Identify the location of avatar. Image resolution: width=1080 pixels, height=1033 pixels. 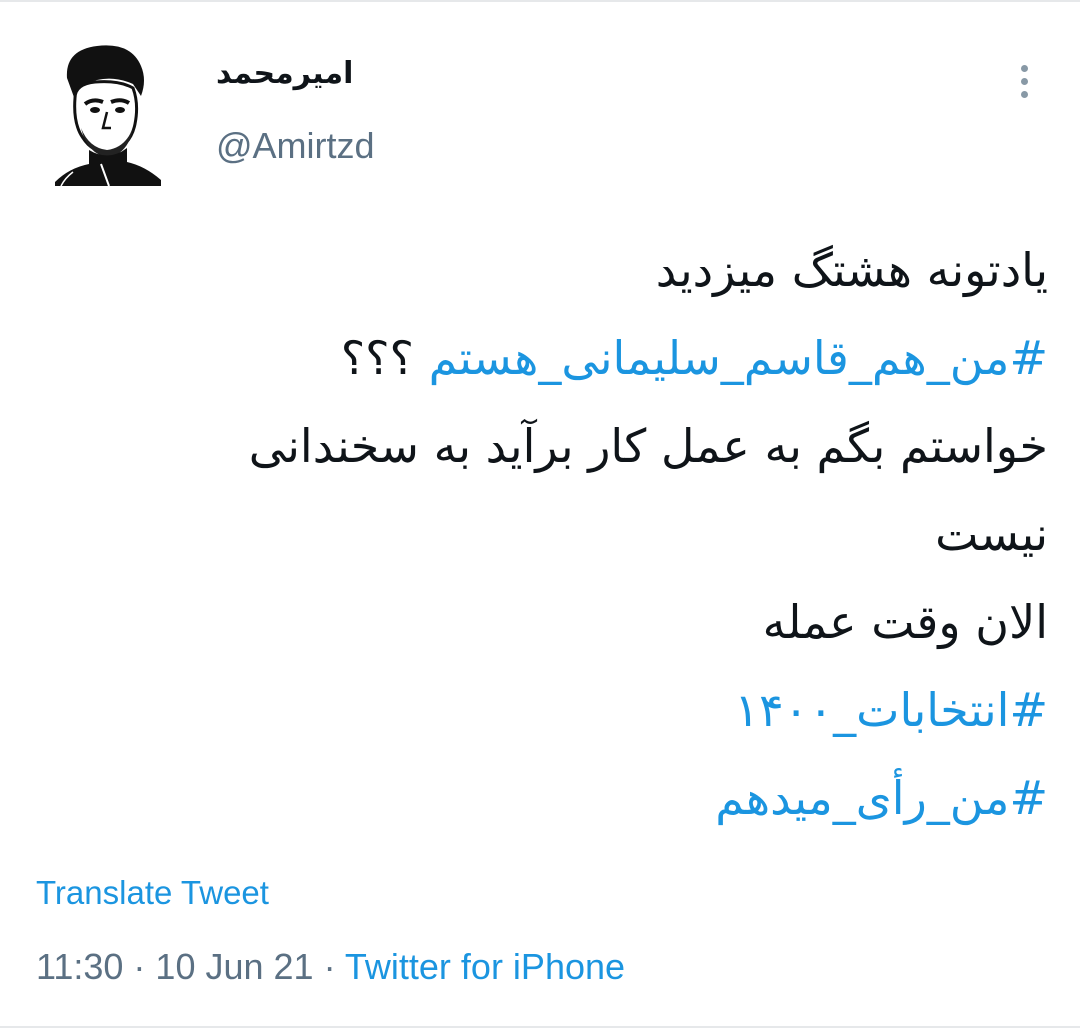
(108, 113).